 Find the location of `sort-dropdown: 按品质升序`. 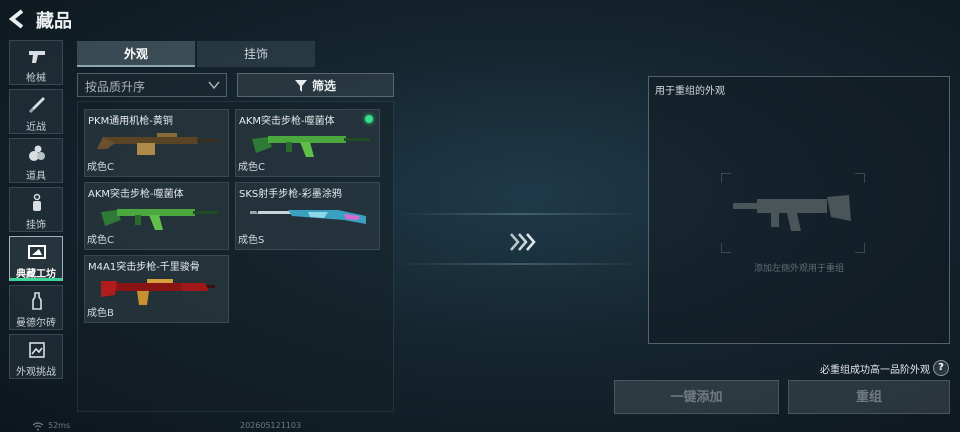

sort-dropdown: 按品质升序 is located at coordinates (152, 85).